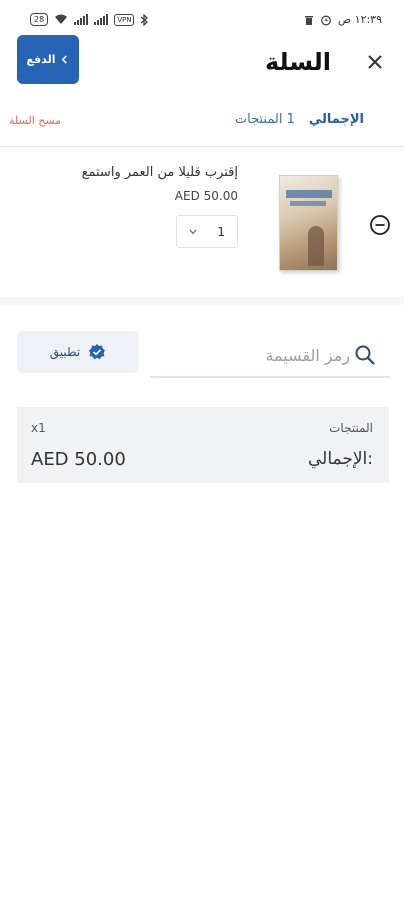 The image size is (404, 900). What do you see at coordinates (340, 459) in the screenshot?
I see `totals-total-label: الإجمالي:` at bounding box center [340, 459].